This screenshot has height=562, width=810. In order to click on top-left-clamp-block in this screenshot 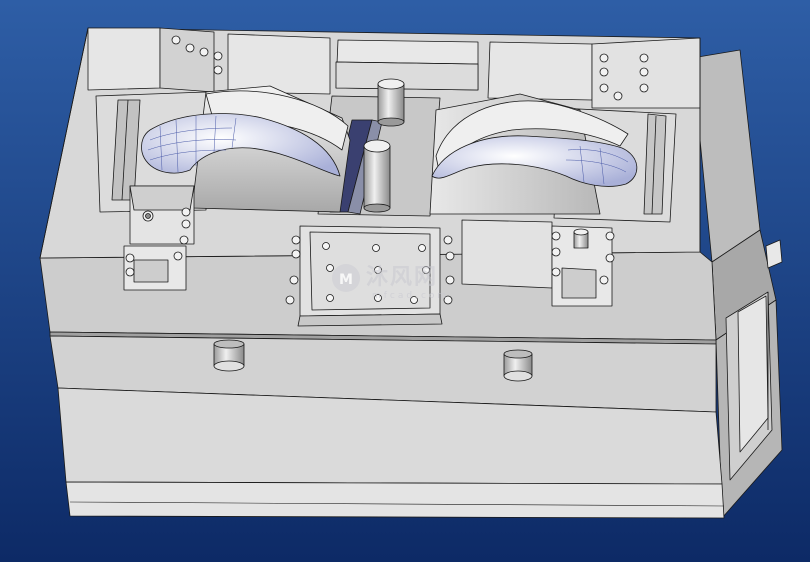, I will do `click(124, 59)`.